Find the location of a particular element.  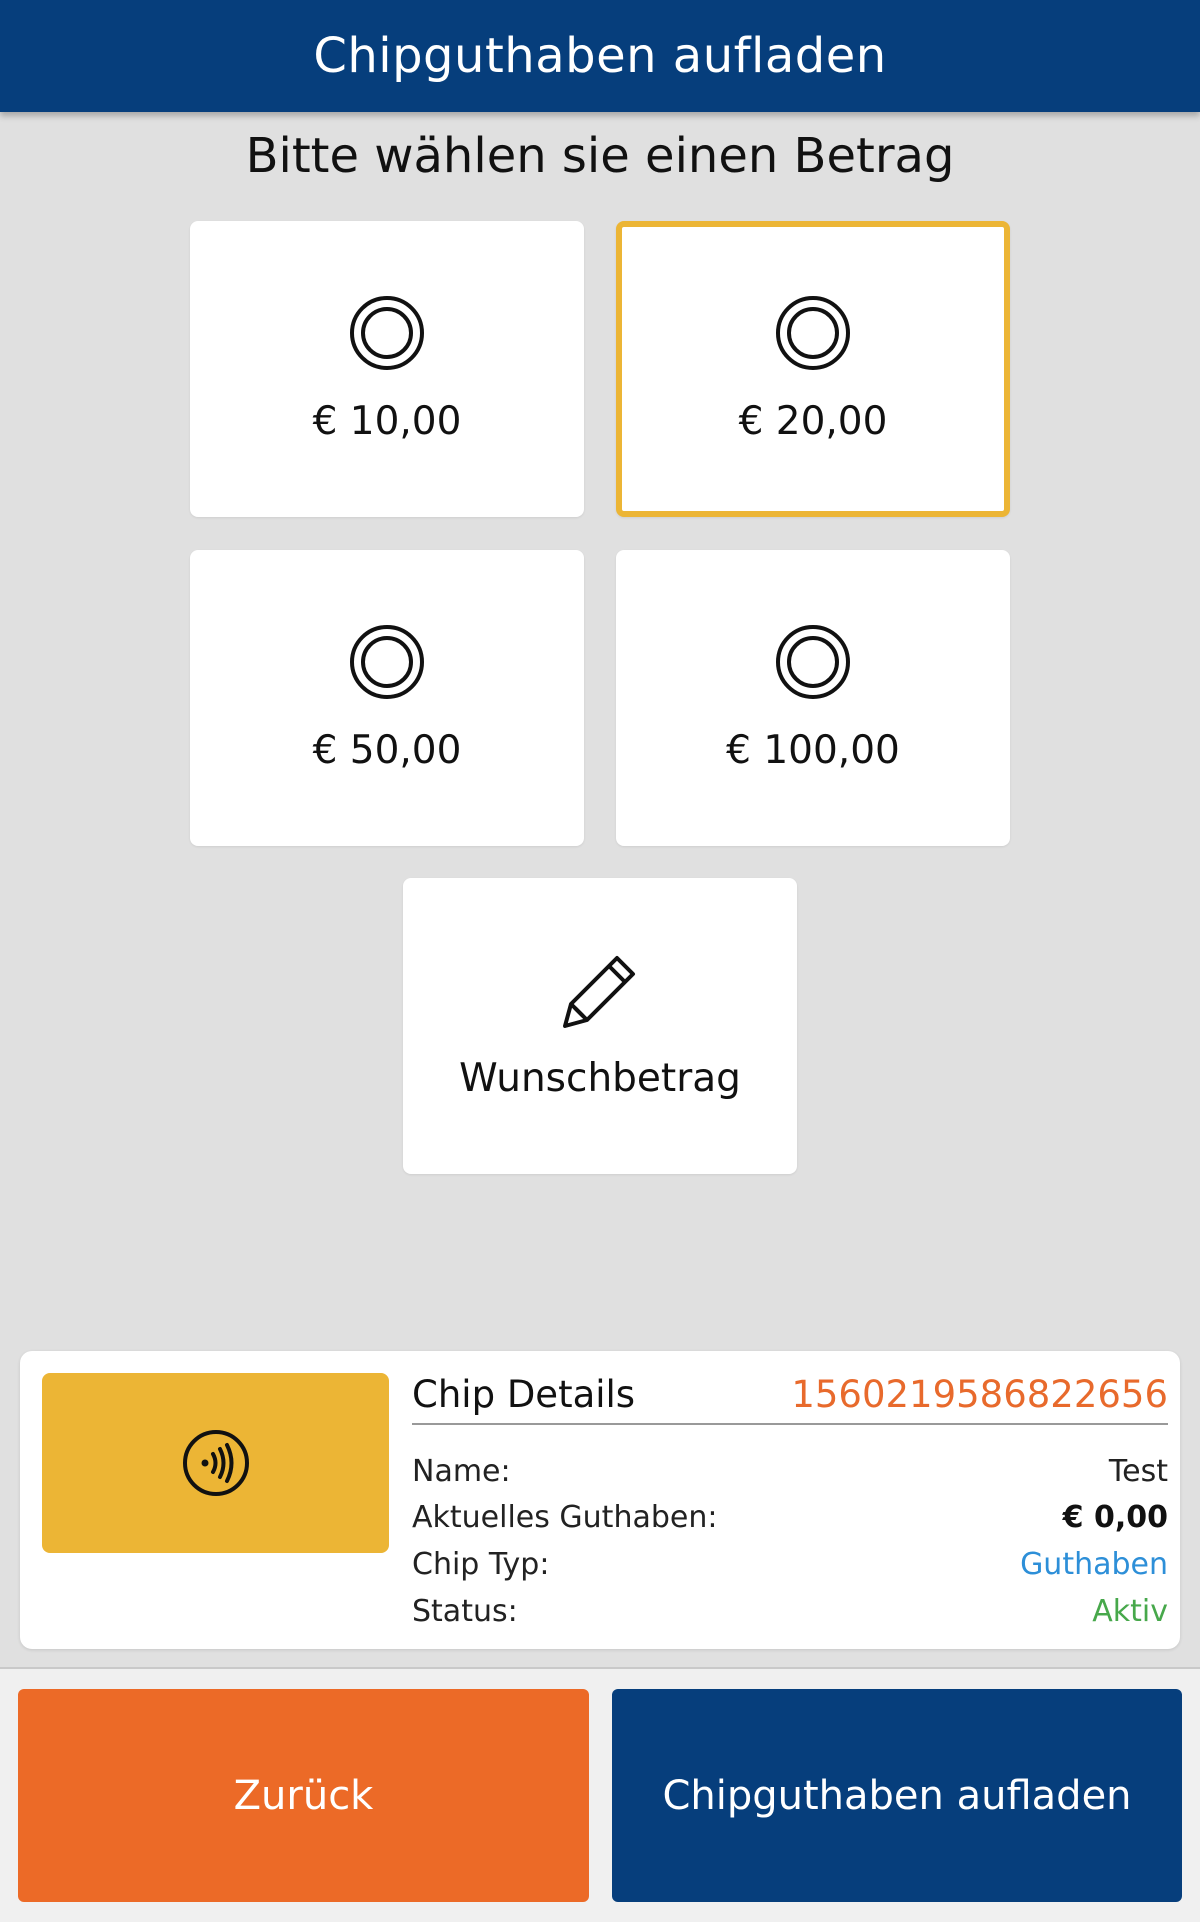

detail-label: Aktuelles Guthaben: is located at coordinates (565, 1517).